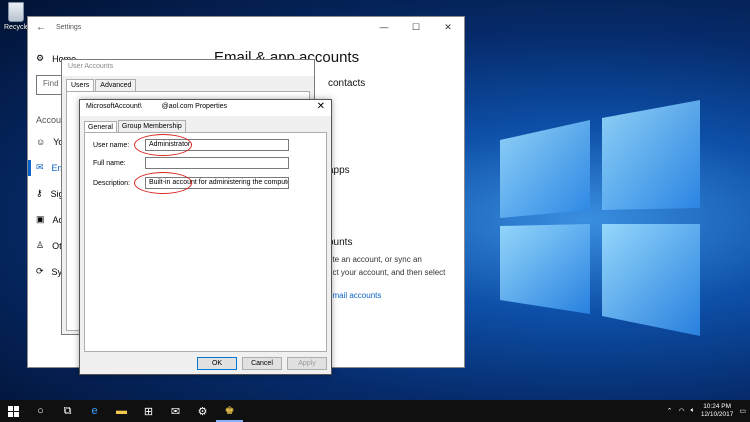  Describe the element at coordinates (40, 411) in the screenshot. I see `search-circle-icon: ○` at that location.